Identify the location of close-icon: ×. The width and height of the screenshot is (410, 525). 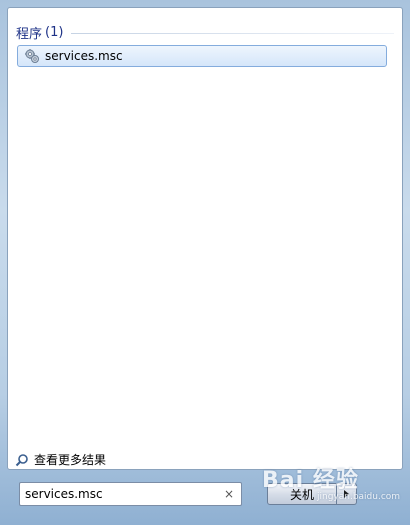
(229, 494).